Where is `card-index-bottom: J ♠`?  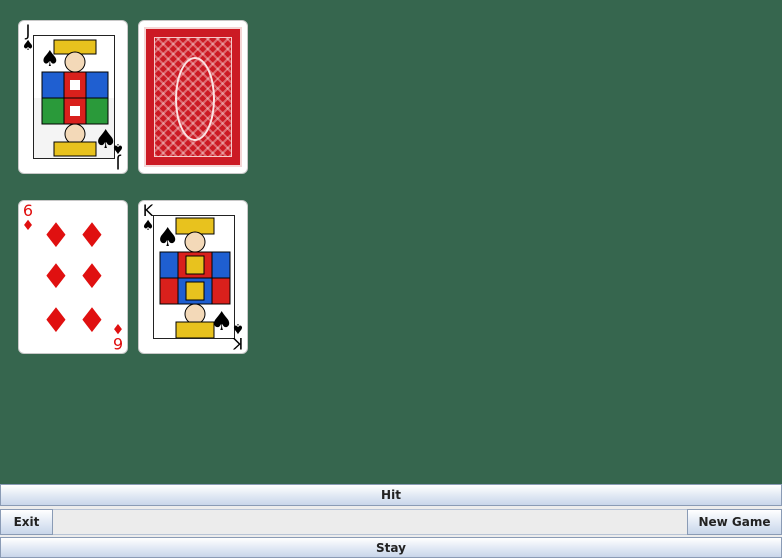
card-index-bottom: J ♠ is located at coordinates (118, 156).